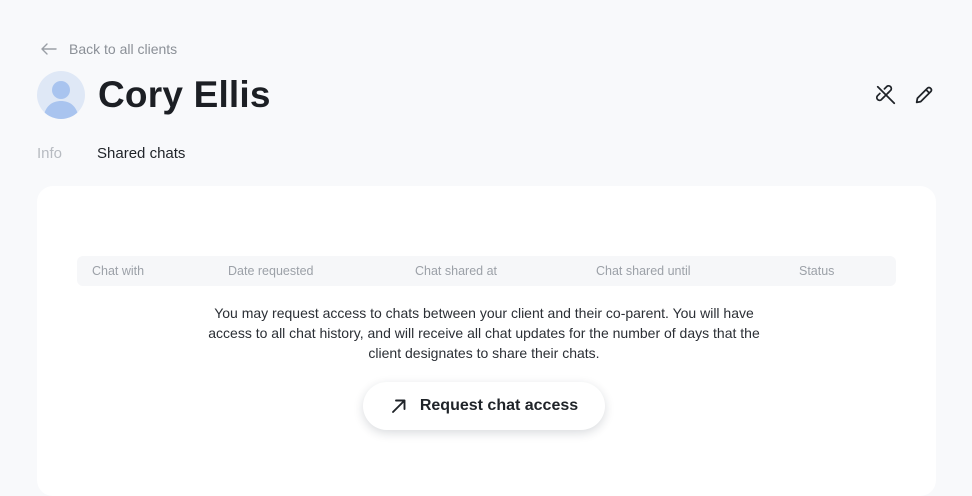  I want to click on tabs: Info Shared chats, so click(111, 153).